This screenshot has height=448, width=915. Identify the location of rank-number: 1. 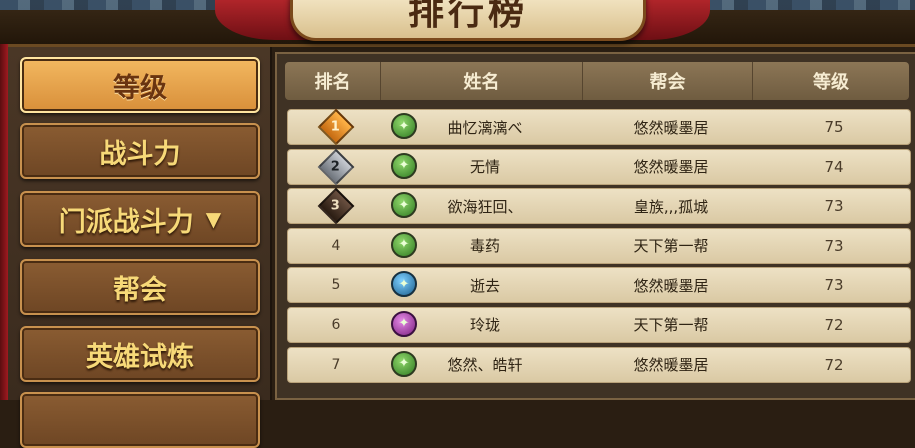
(336, 127).